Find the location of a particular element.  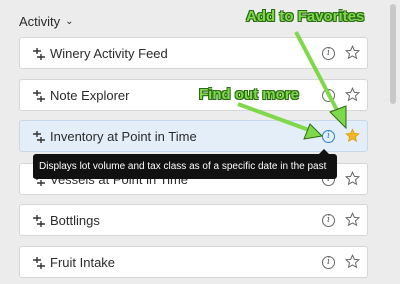

star-filled-icon is located at coordinates (352, 135).